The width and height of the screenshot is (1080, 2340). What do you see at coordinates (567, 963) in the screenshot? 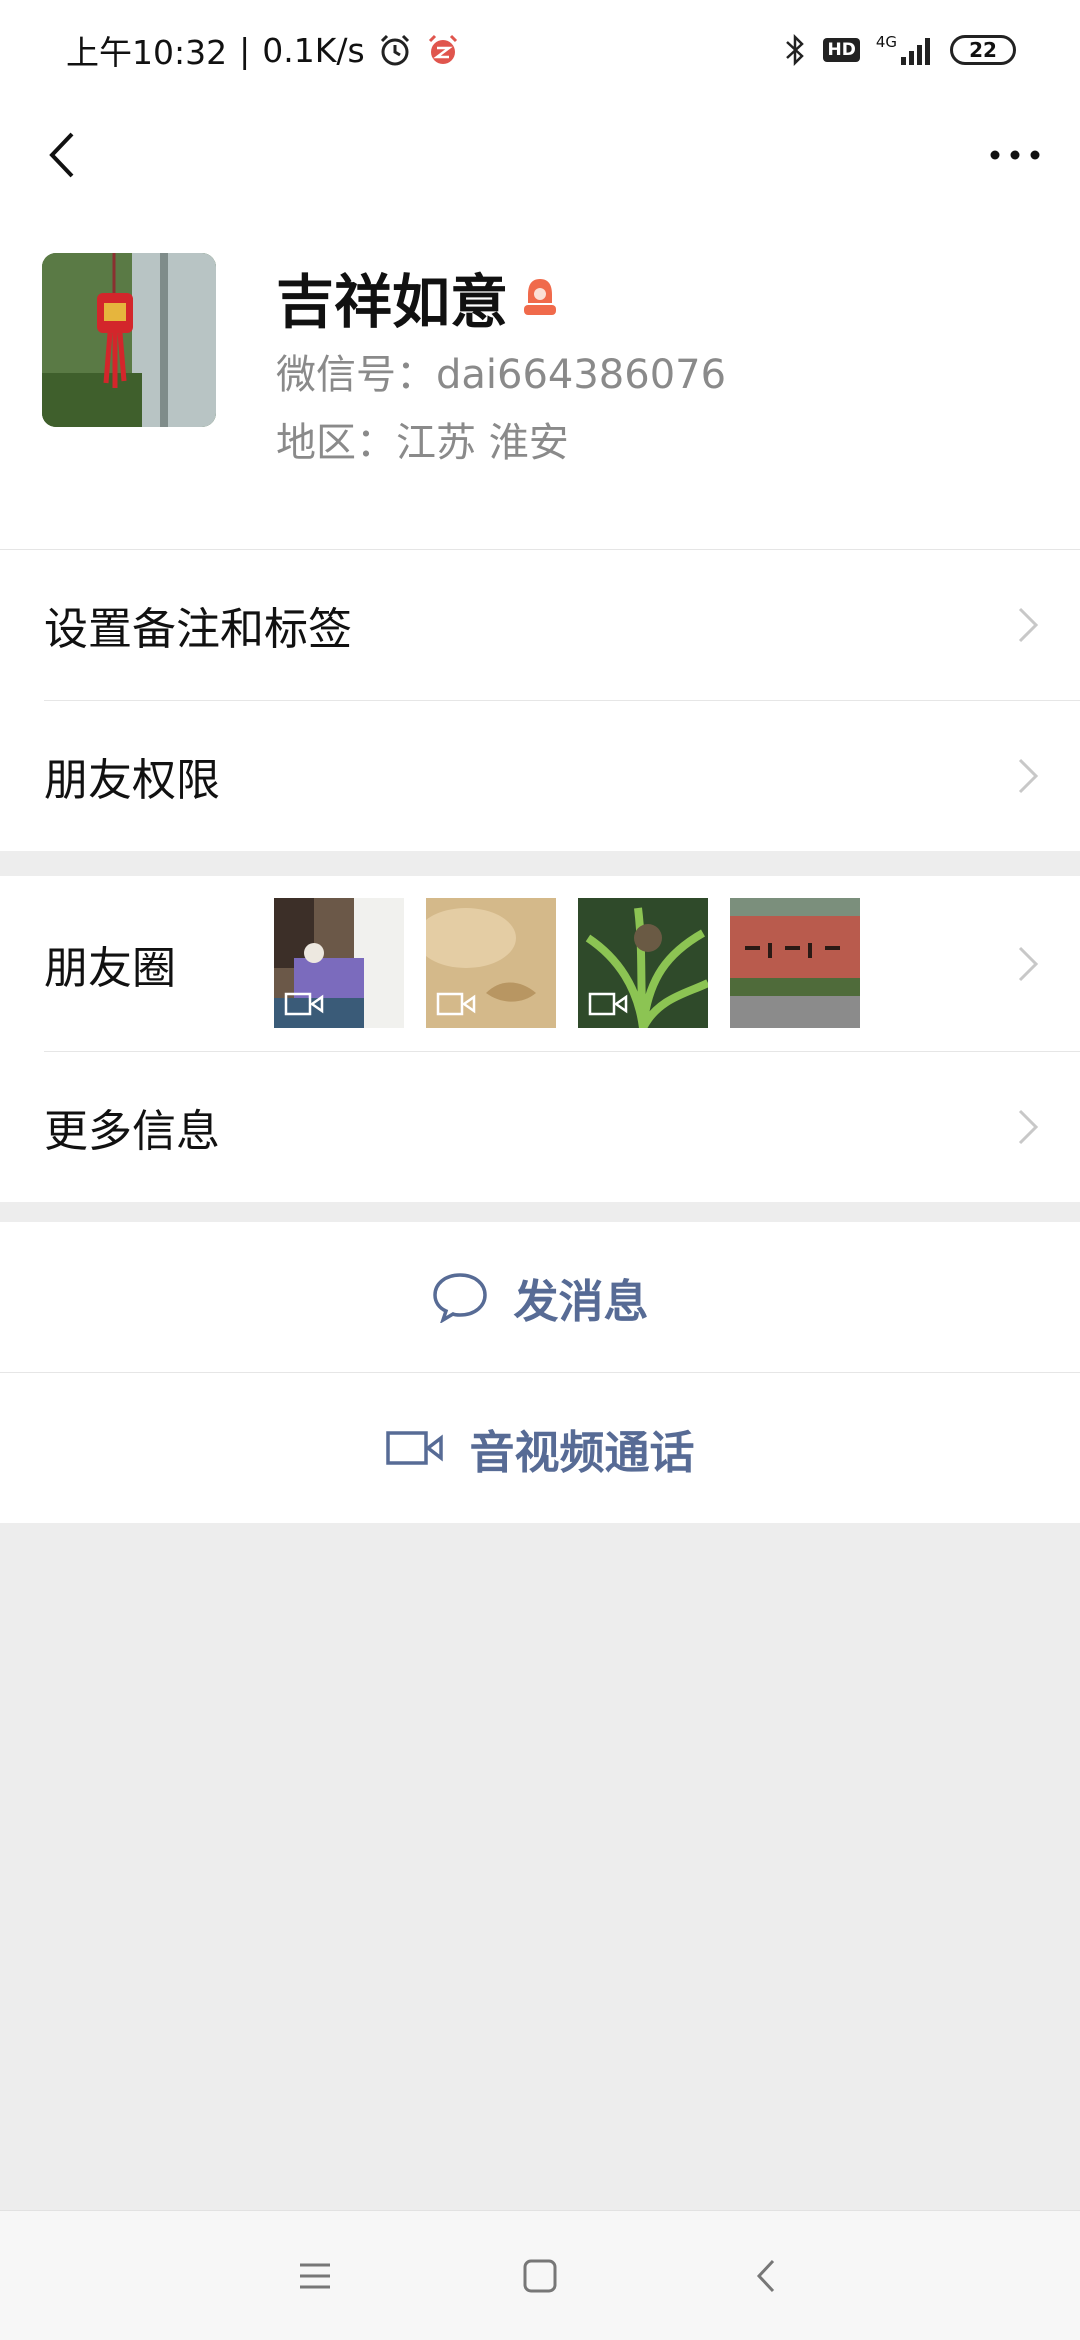
I see `moments-thumbnails` at bounding box center [567, 963].